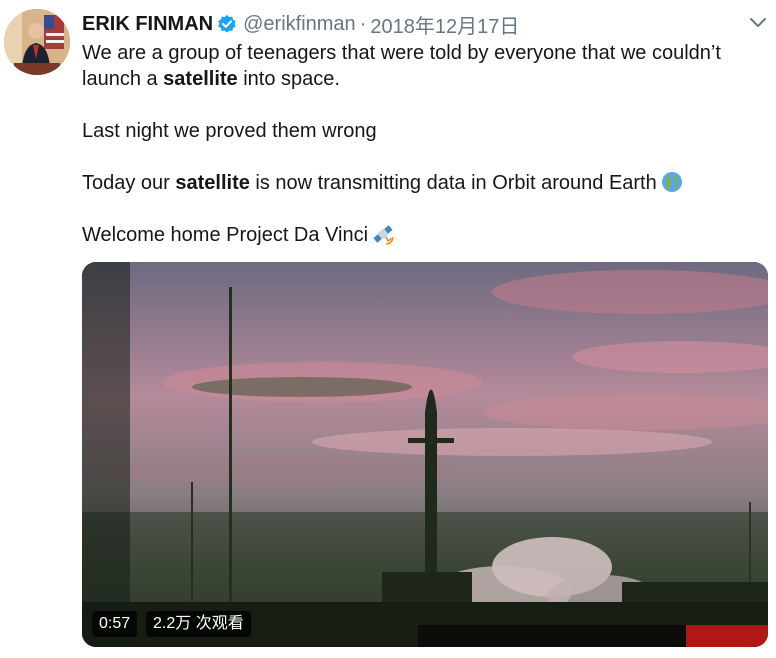  What do you see at coordinates (129, 183) in the screenshot?
I see `text-run: Today our` at bounding box center [129, 183].